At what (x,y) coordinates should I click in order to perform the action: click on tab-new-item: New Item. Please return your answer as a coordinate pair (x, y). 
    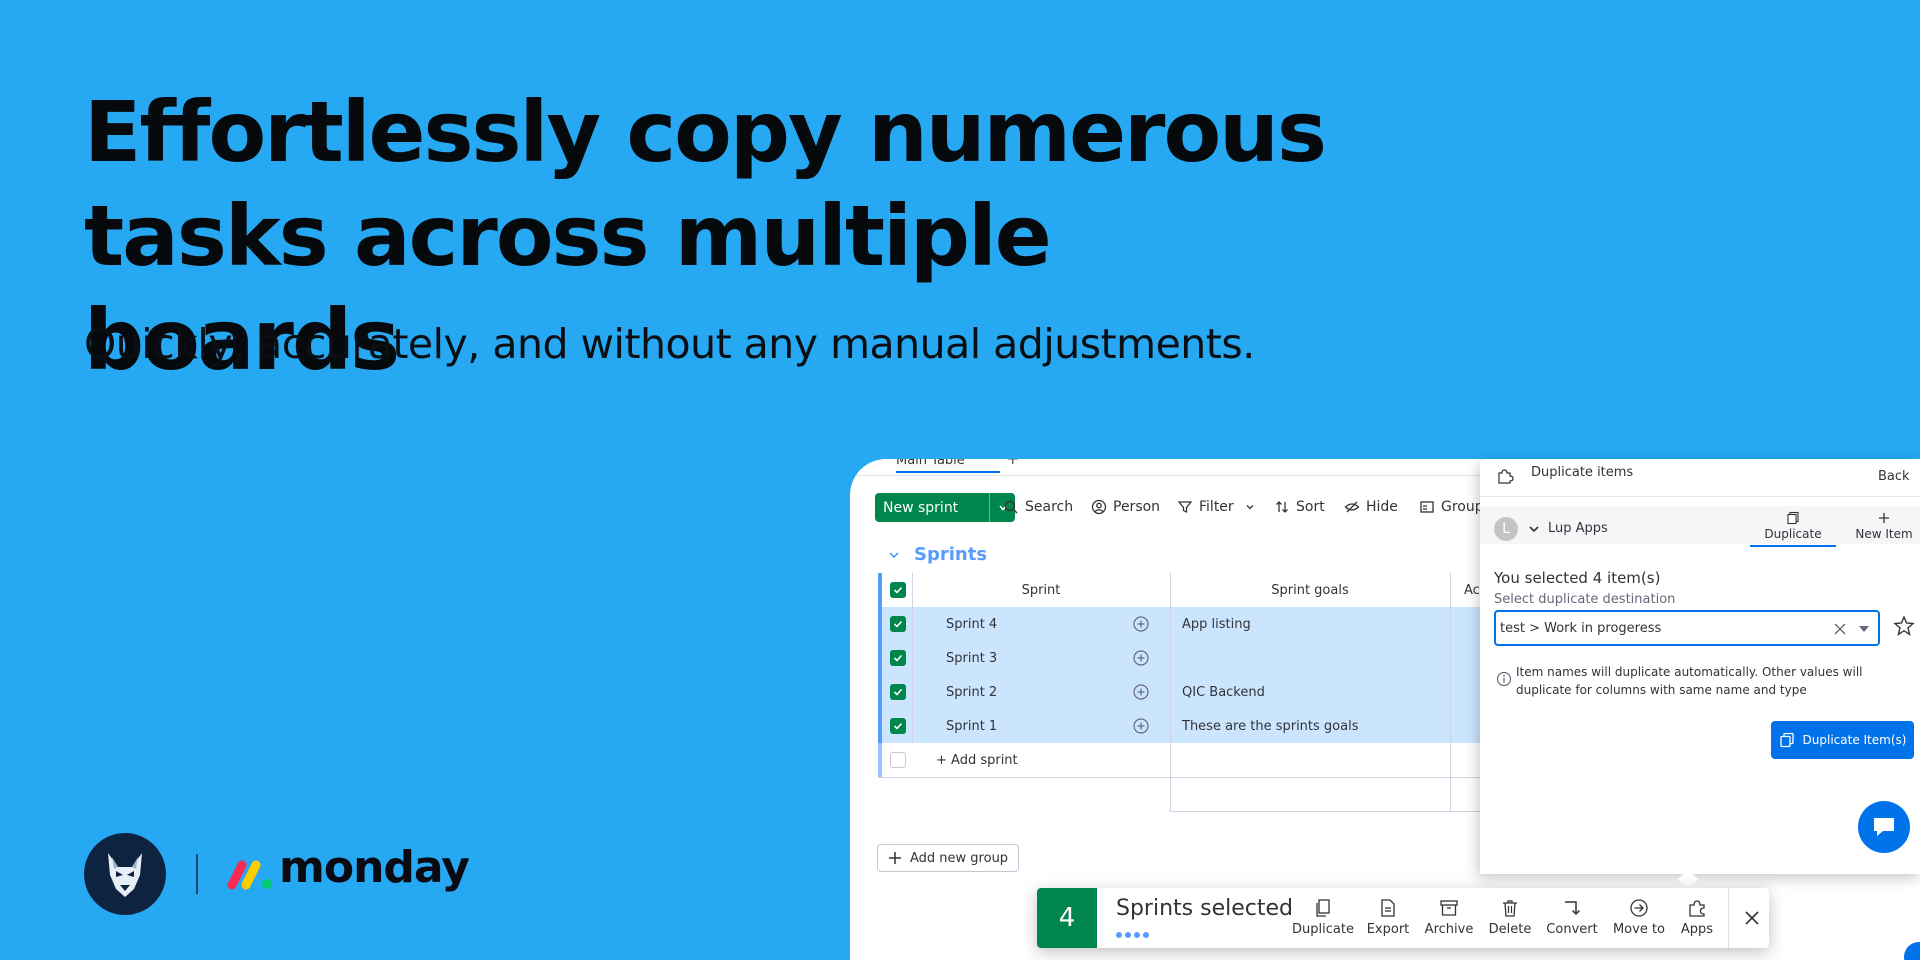
    Looking at the image, I should click on (1884, 526).